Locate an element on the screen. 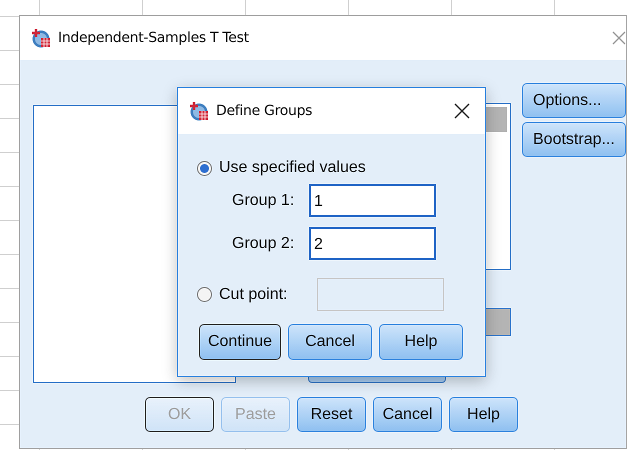 The width and height of the screenshot is (627, 450). field-label: Group 2: is located at coordinates (264, 243).